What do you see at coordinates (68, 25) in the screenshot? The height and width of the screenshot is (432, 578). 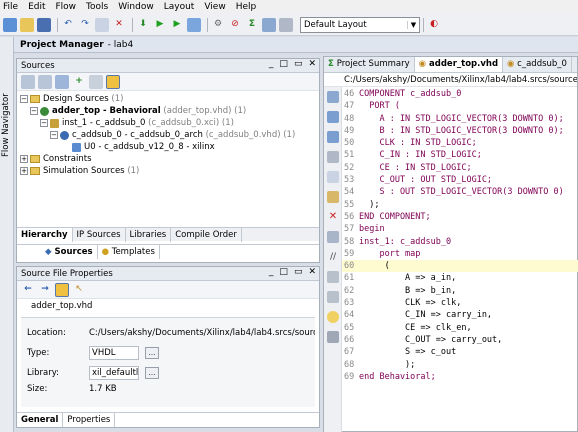 I see `undo-icon: ↶` at bounding box center [68, 25].